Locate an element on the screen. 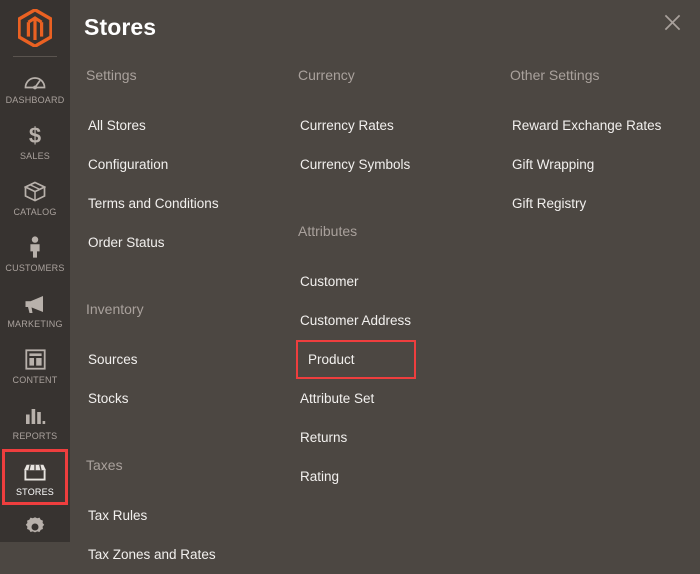 The height and width of the screenshot is (574, 700). sidebar-item-label: REPORTS is located at coordinates (35, 435).